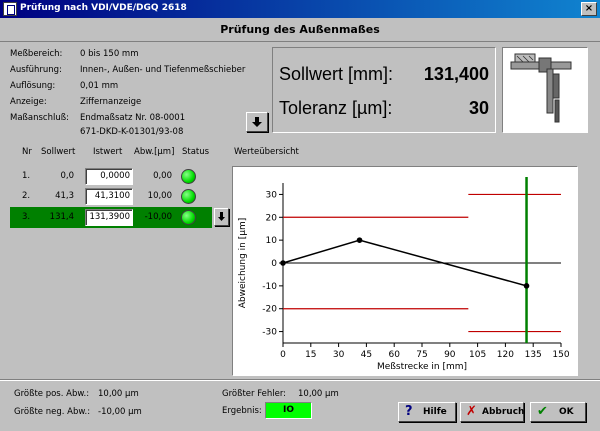 This screenshot has height=431, width=600. I want to click on x-tick-label: 45, so click(366, 355).